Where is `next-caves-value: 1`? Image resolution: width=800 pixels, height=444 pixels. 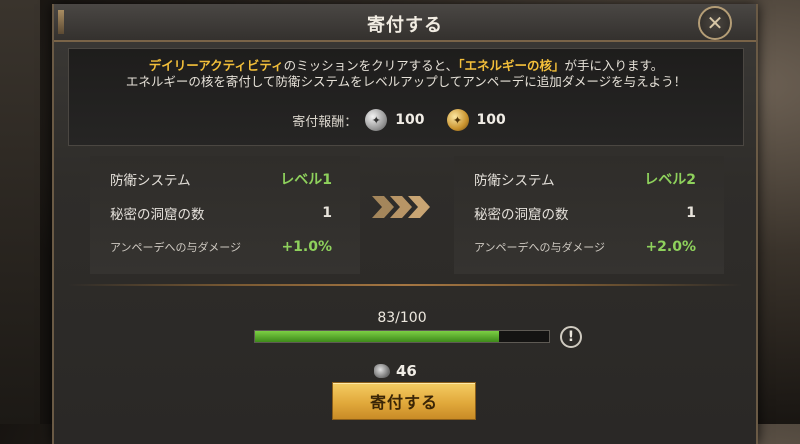 next-caves-value: 1 is located at coordinates (691, 213).